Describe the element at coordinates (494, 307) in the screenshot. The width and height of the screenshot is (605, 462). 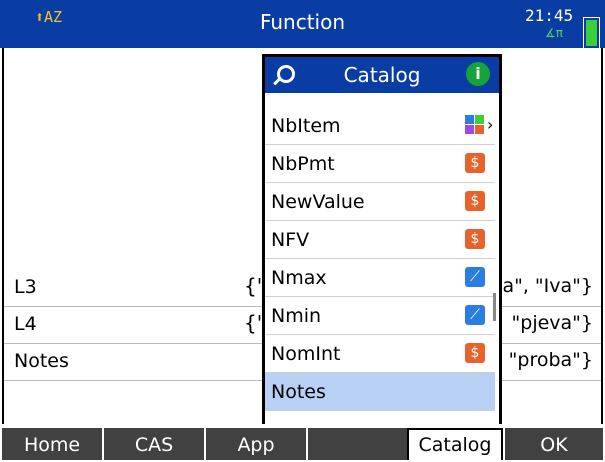
I see `scrollbar` at that location.